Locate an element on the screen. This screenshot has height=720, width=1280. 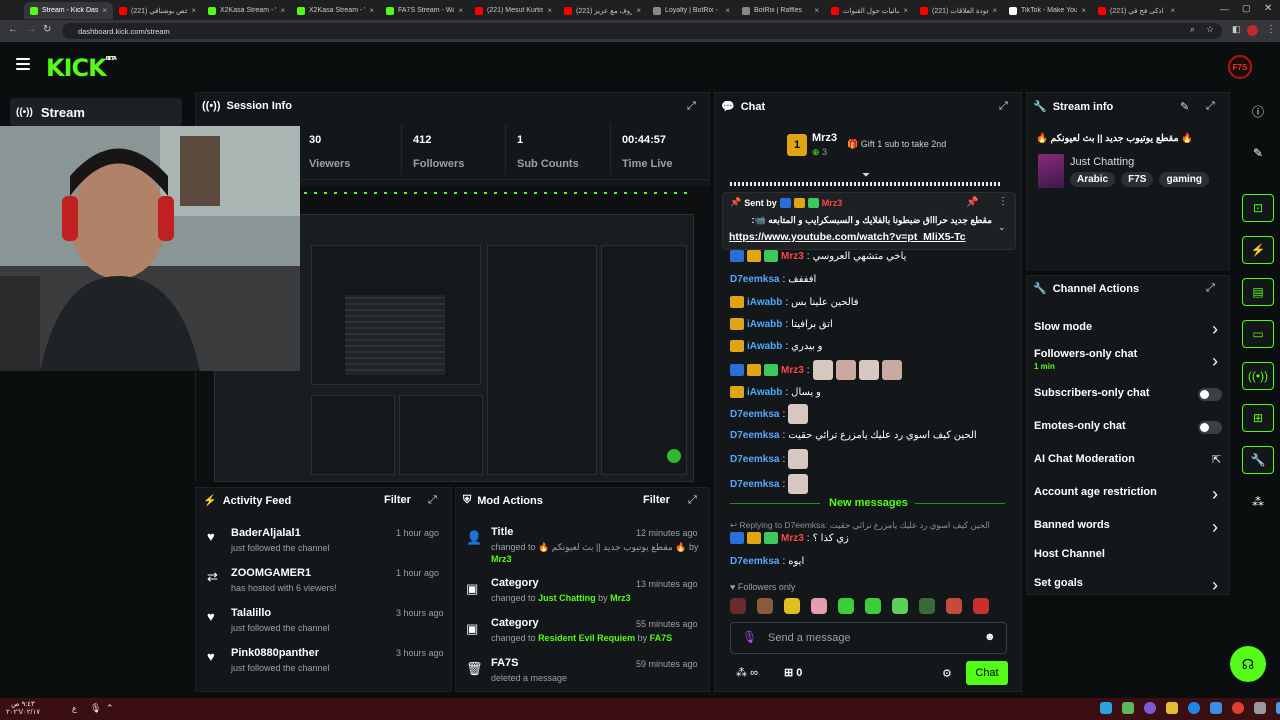
browser-tab: FA7S Stream - Watc× is located at coordinates (424, 10).